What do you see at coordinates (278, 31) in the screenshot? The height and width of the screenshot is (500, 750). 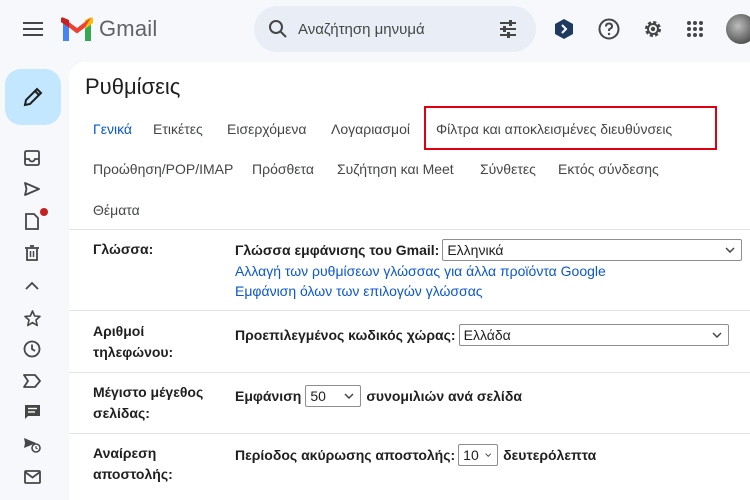 I see `search-icon` at bounding box center [278, 31].